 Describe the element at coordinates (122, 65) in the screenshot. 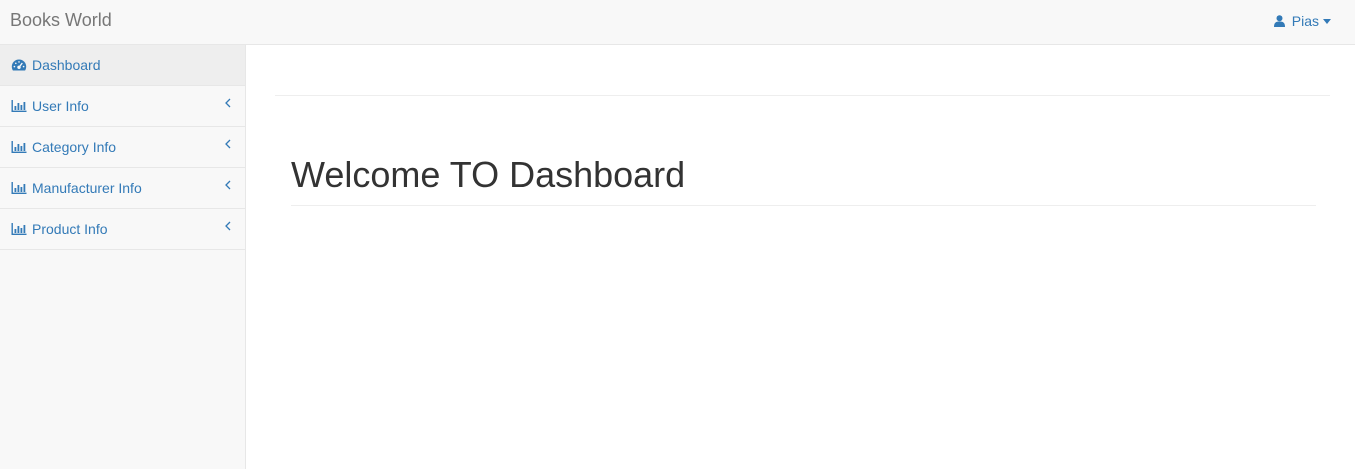

I see `sidebar-item-dashboard: Dashboard` at that location.